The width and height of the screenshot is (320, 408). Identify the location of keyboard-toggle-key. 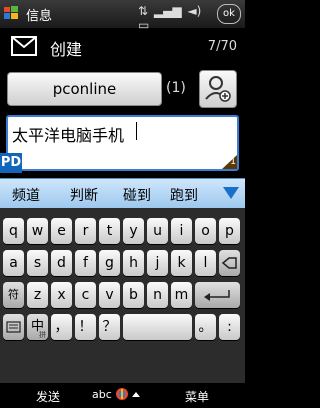
(13, 327).